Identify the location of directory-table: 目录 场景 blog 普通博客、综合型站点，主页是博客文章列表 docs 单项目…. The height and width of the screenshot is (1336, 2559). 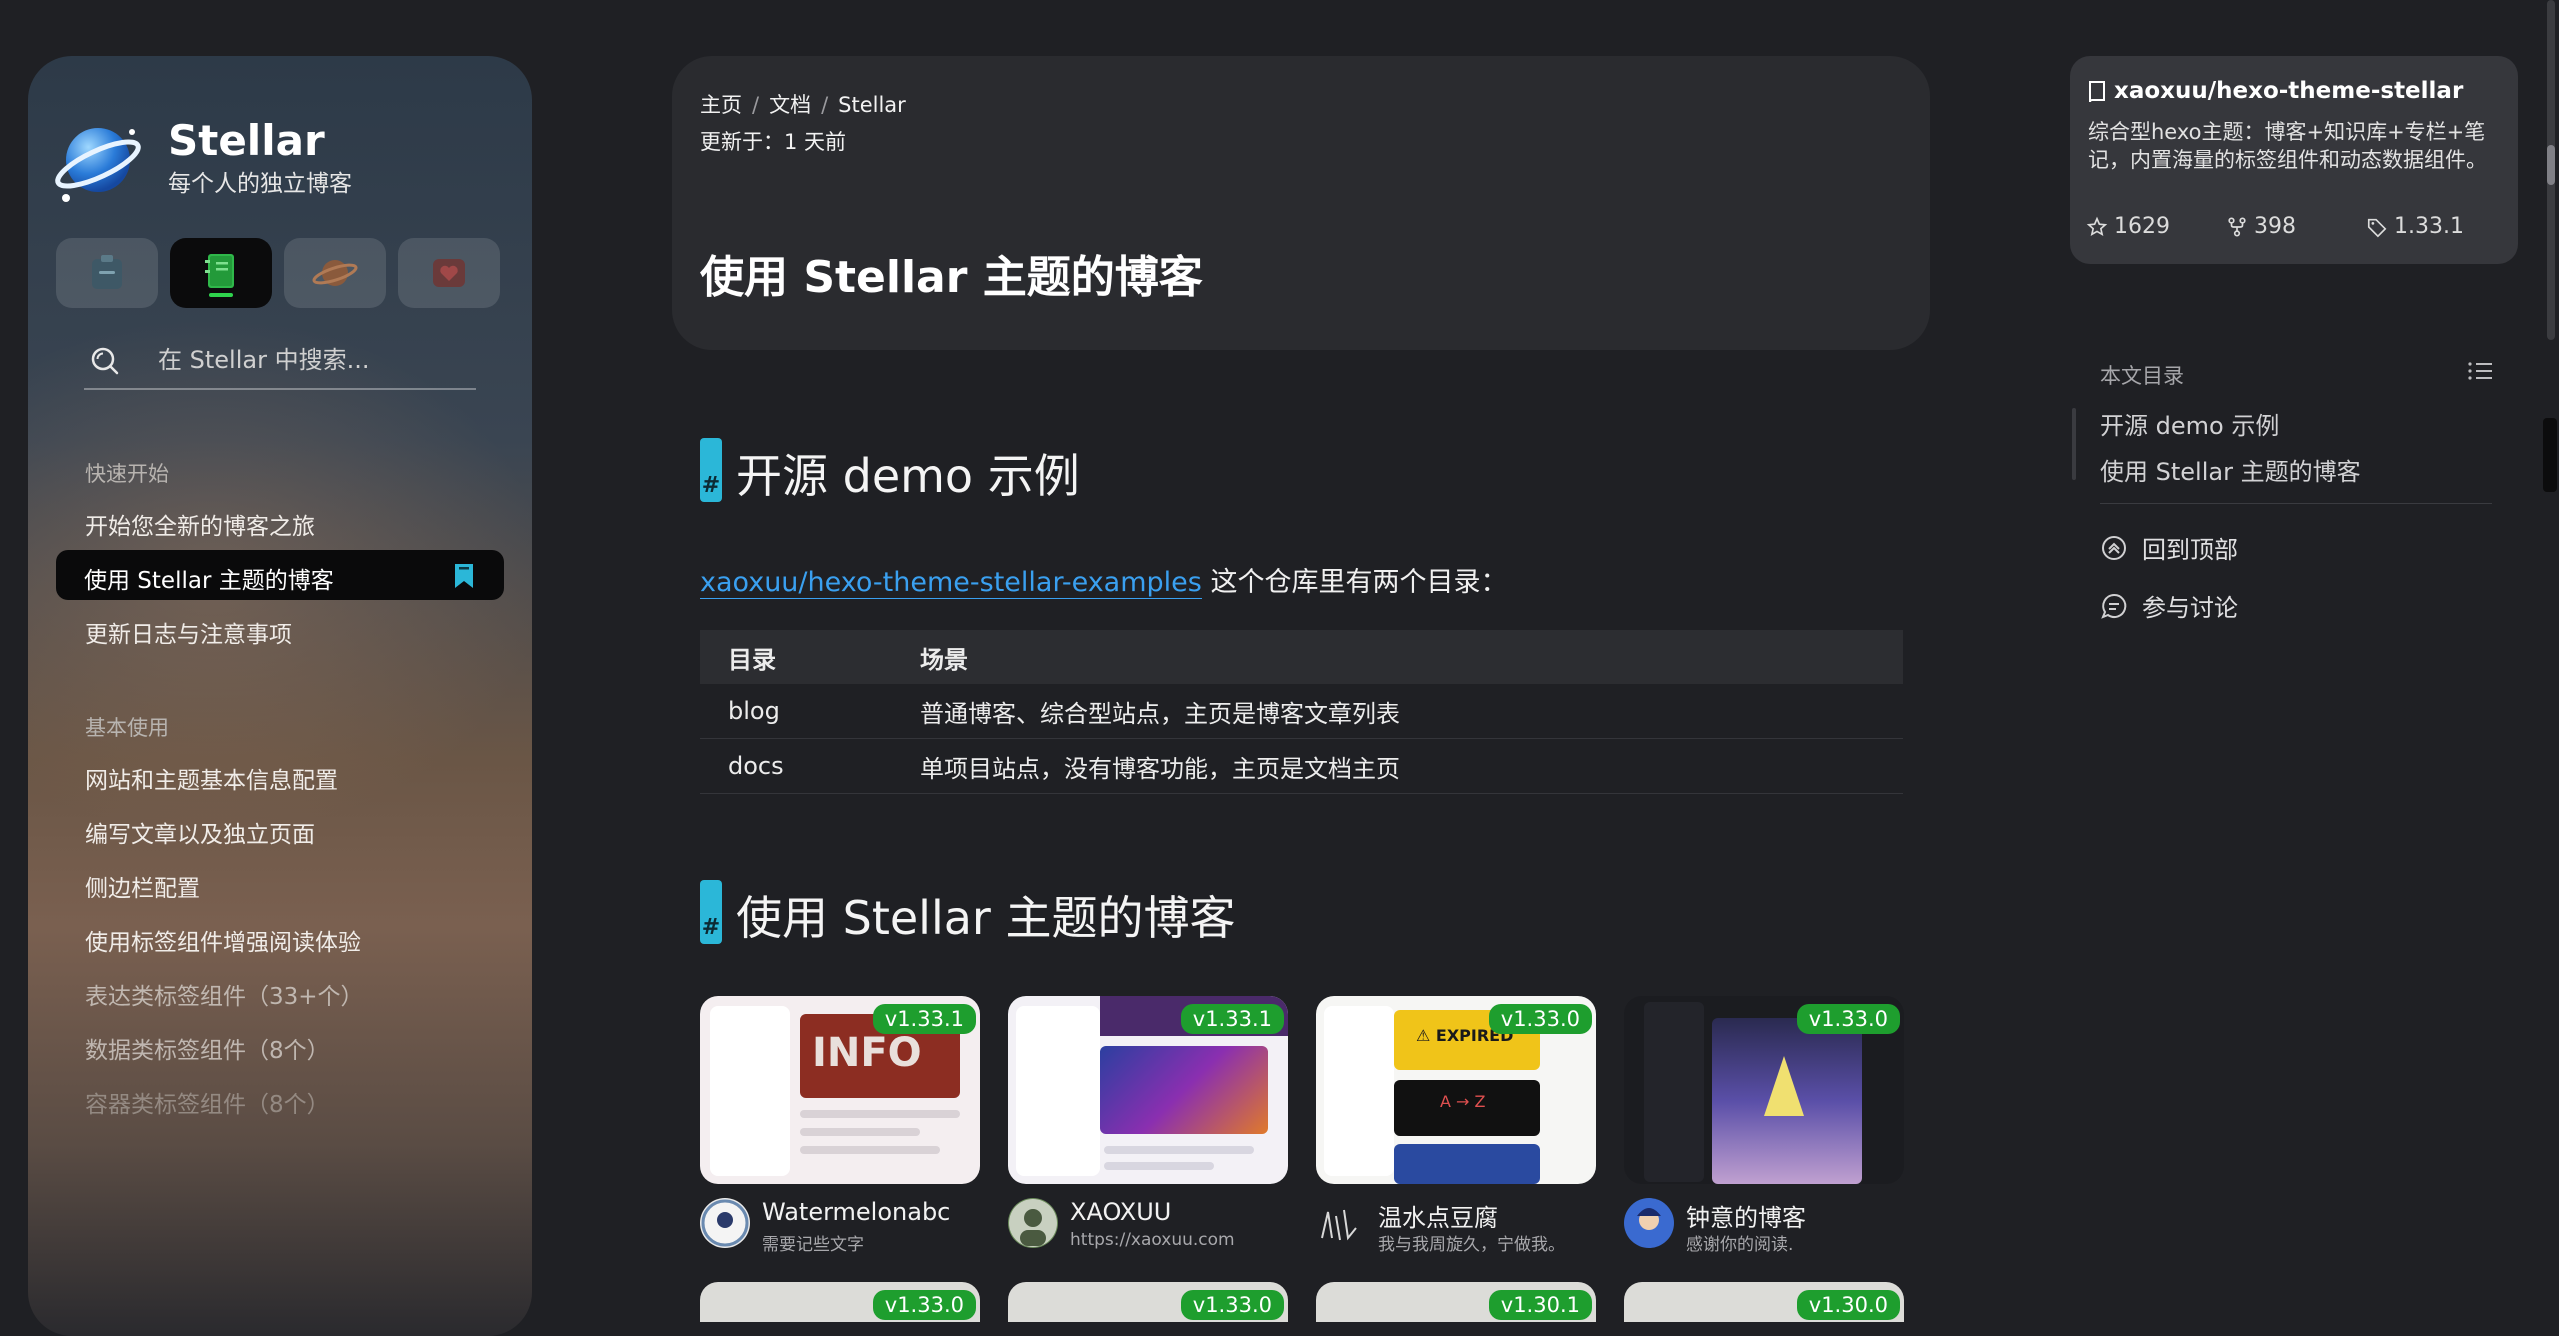
(1301, 712).